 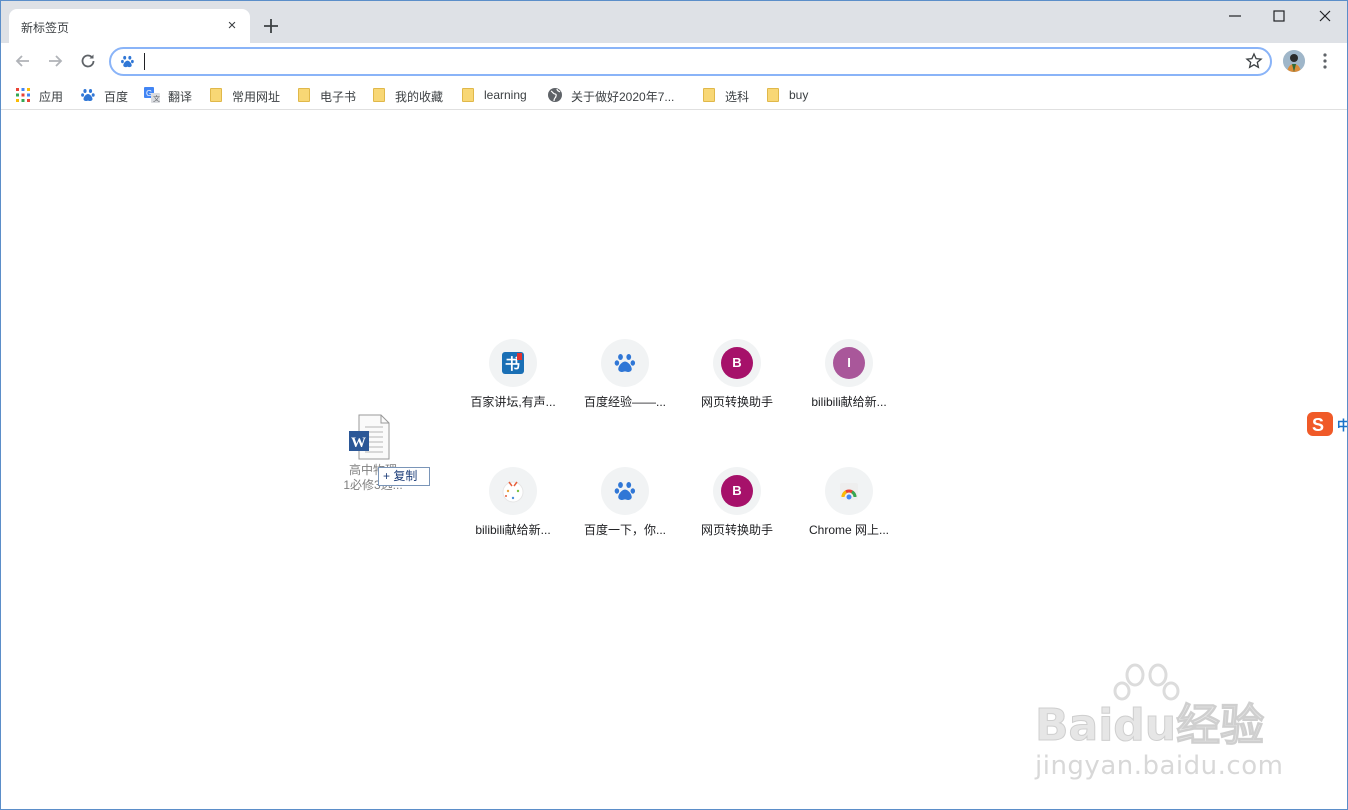 I want to click on ime-indicator: S 中, so click(x=1326, y=424).